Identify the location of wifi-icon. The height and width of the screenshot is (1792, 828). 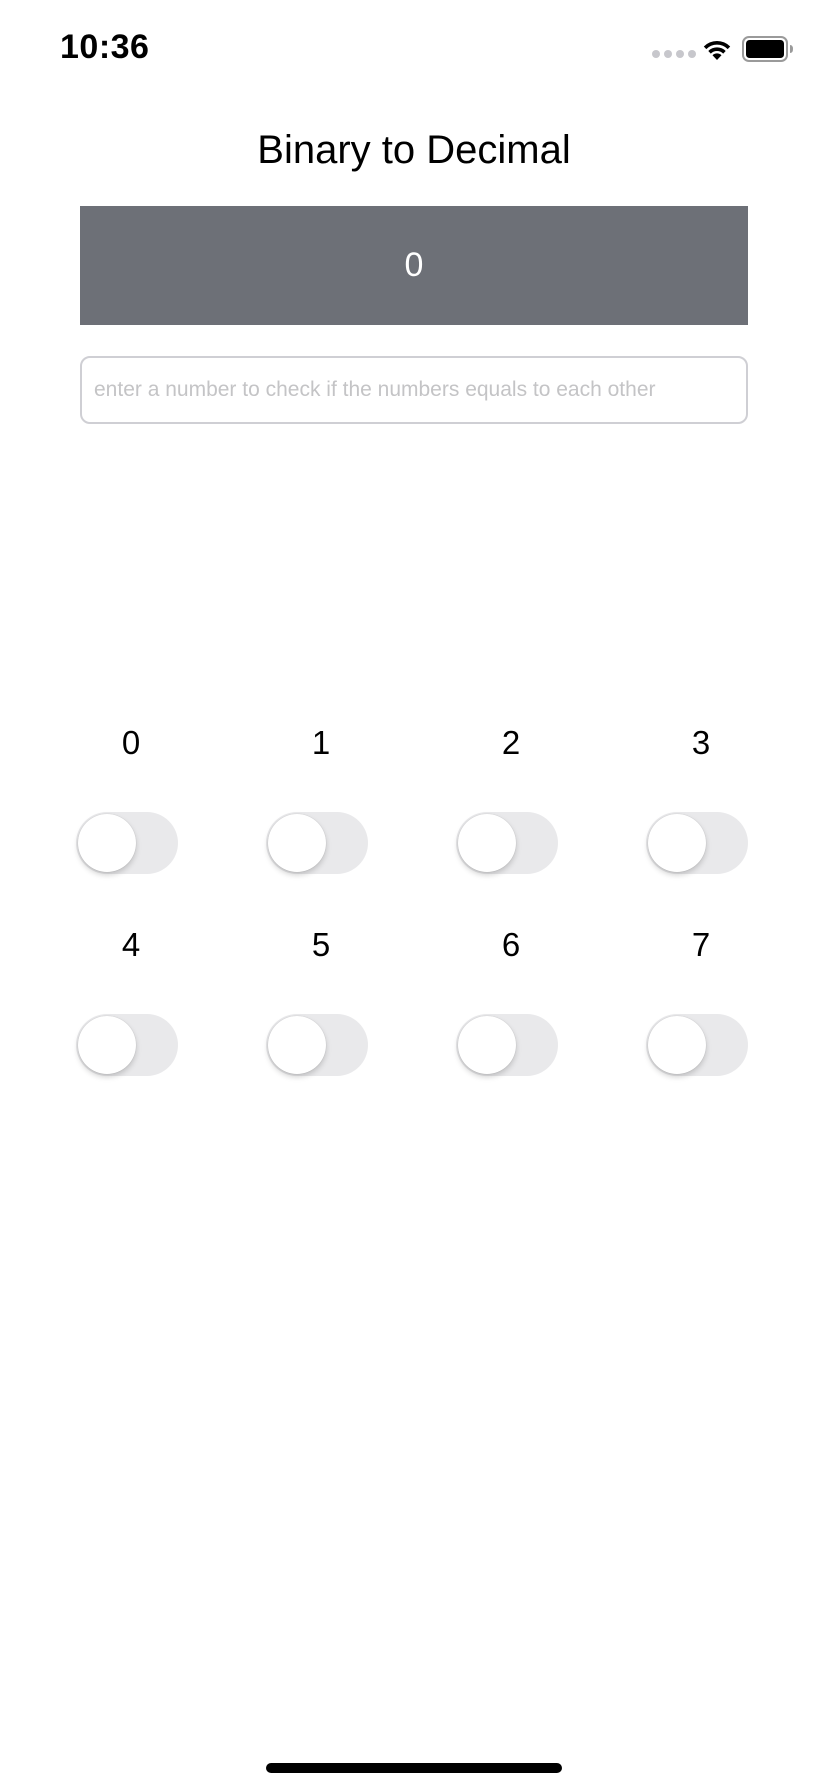
(717, 50).